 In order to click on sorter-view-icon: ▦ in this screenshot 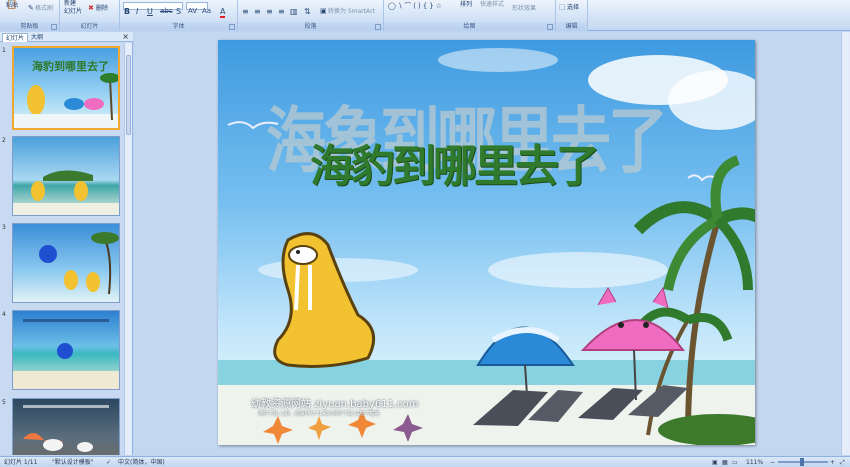, I will do `click(725, 462)`.